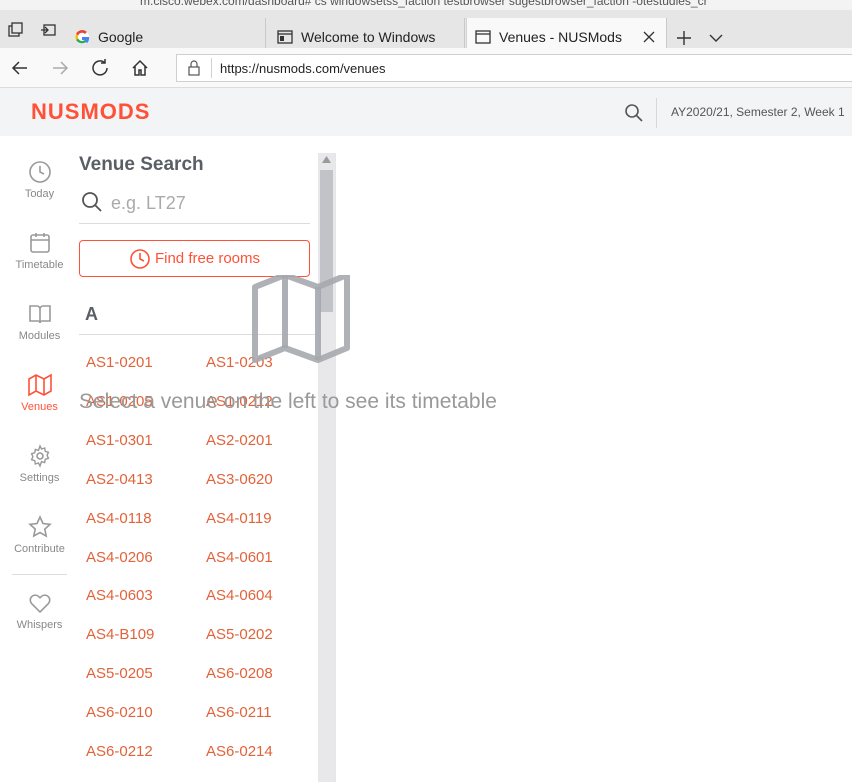 This screenshot has width=852, height=782. Describe the element at coordinates (758, 112) in the screenshot. I see `semester-info: AY2020/21, Semester 2, Week 1` at that location.